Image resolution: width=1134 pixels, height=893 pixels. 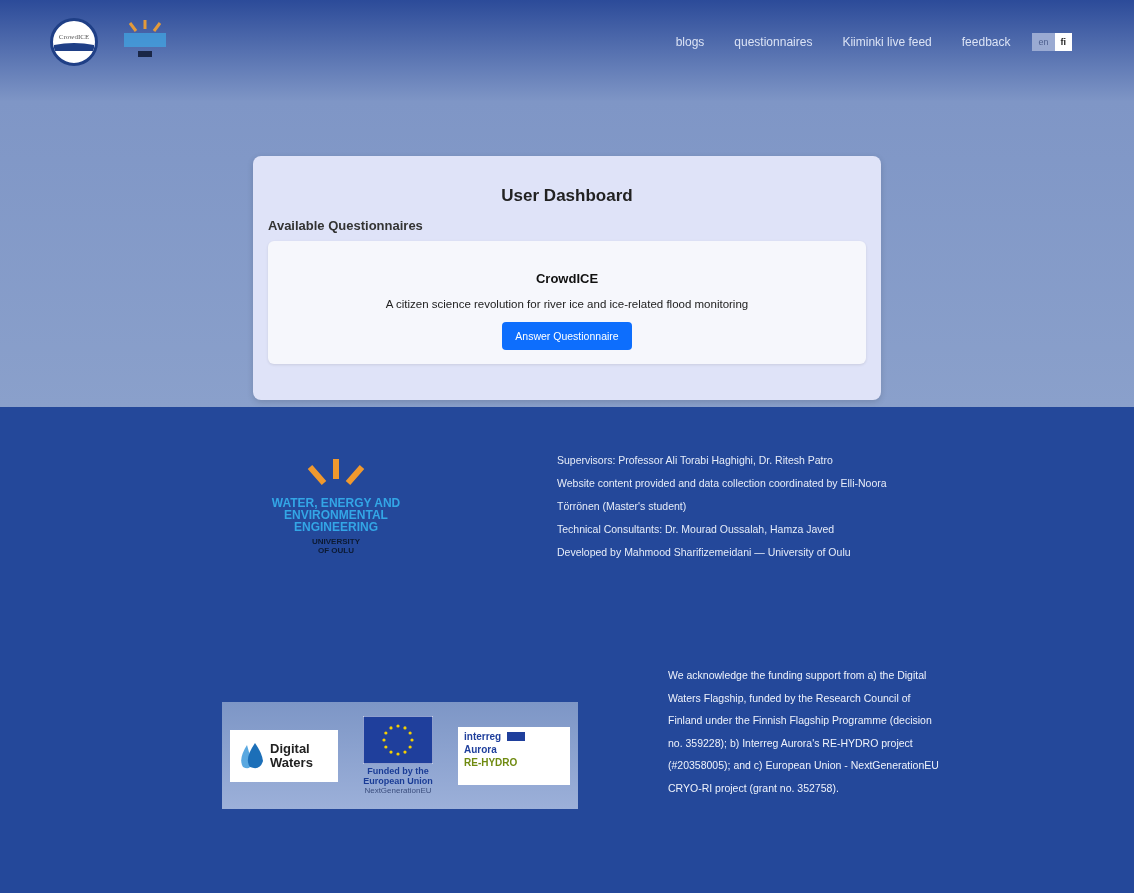 I want to click on questionnaire-title: CrowdICE, so click(x=567, y=278).